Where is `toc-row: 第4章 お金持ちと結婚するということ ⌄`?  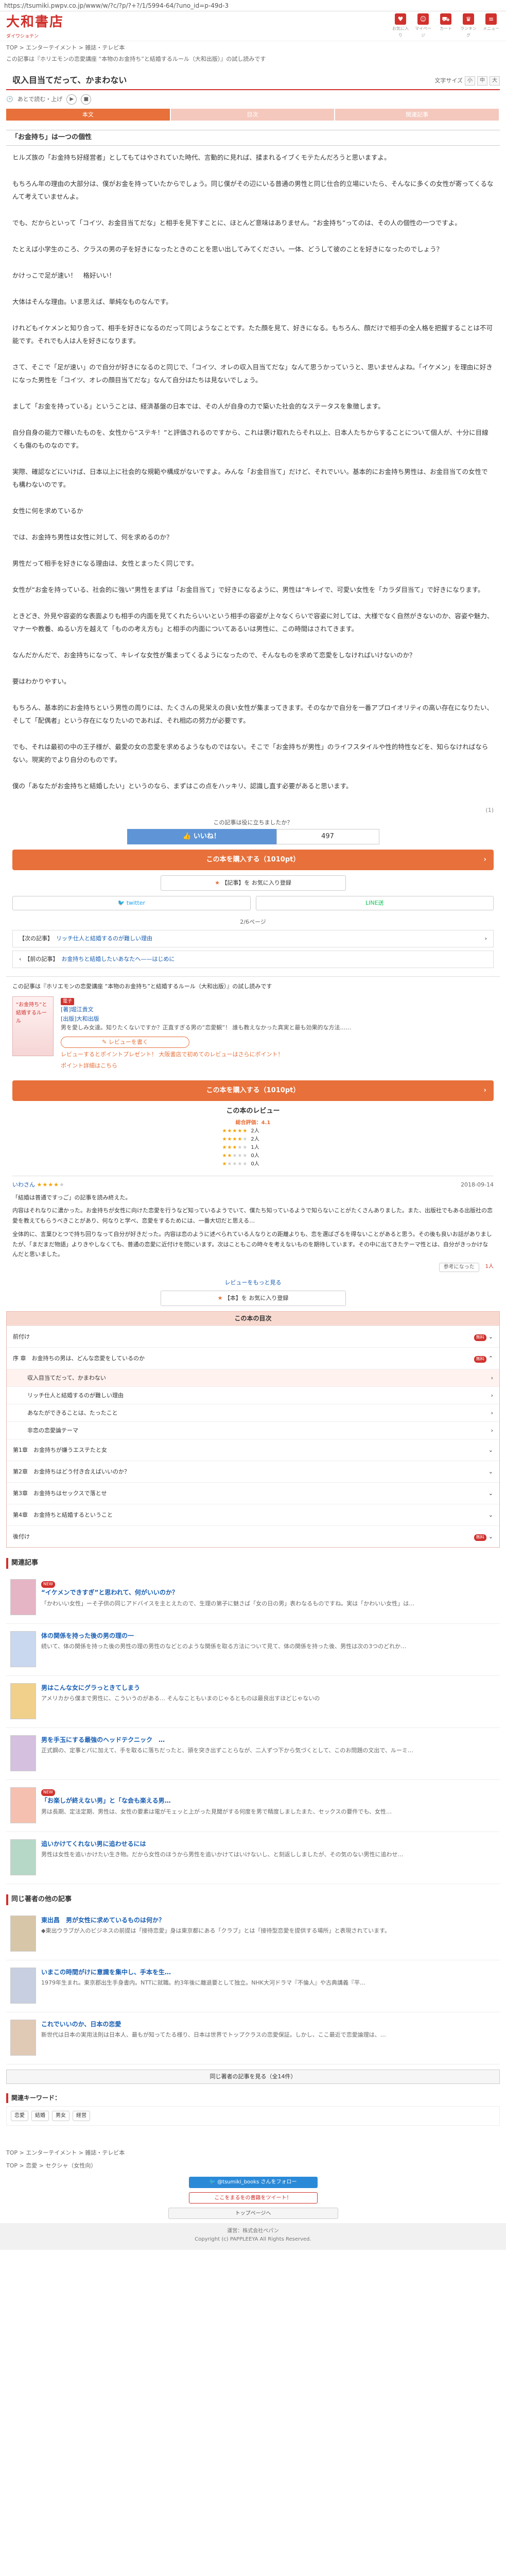 toc-row: 第4章 お金持ちと結婚するということ ⌄ is located at coordinates (253, 1515).